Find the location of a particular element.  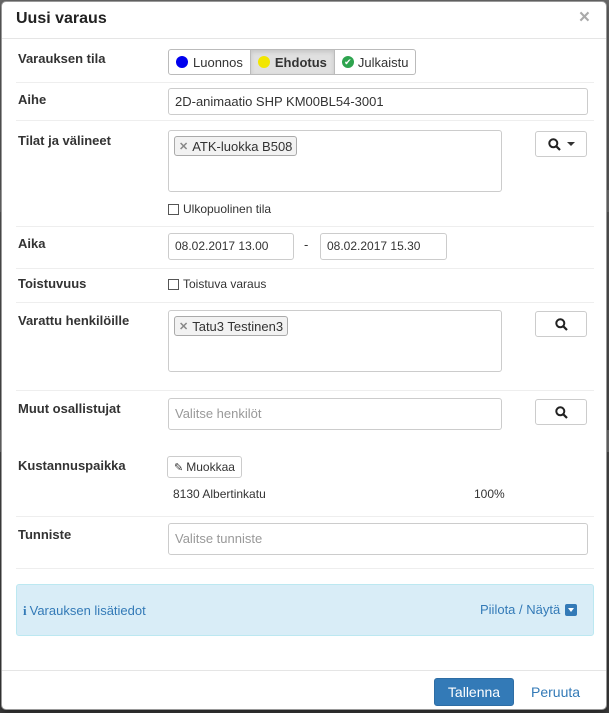

subject-row: Aihe 2D-animaatio SHP KM00BL54-3001 is located at coordinates (305, 101).